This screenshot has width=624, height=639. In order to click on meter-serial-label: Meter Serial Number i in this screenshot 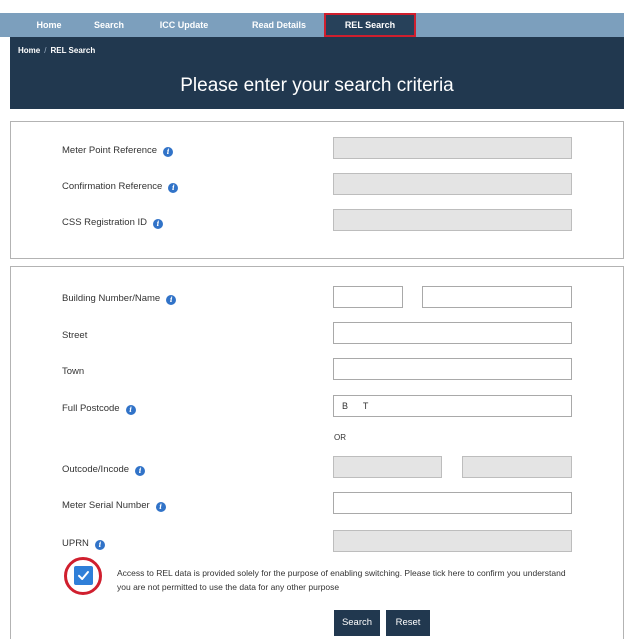, I will do `click(114, 506)`.